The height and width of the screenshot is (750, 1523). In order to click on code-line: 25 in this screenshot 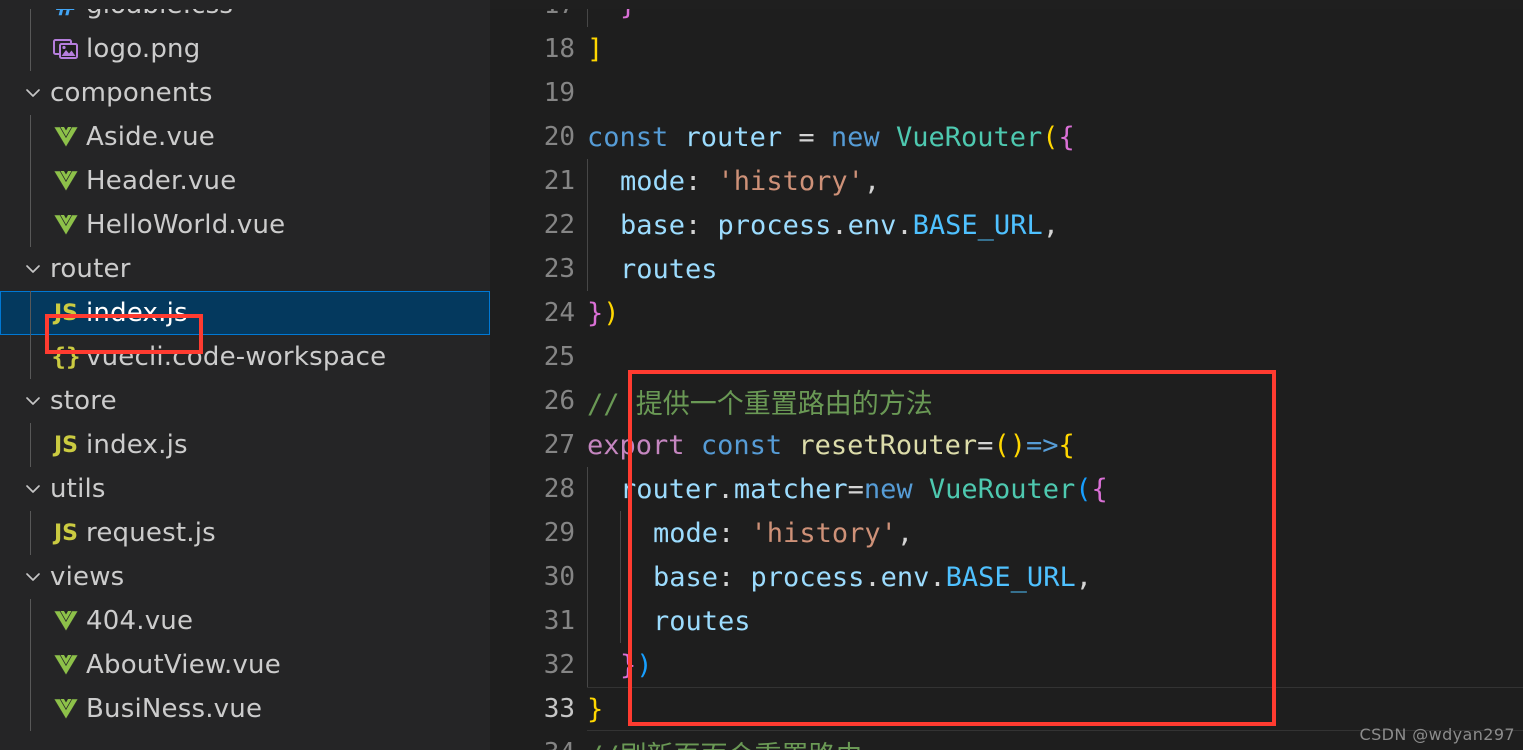, I will do `click(1006, 357)`.